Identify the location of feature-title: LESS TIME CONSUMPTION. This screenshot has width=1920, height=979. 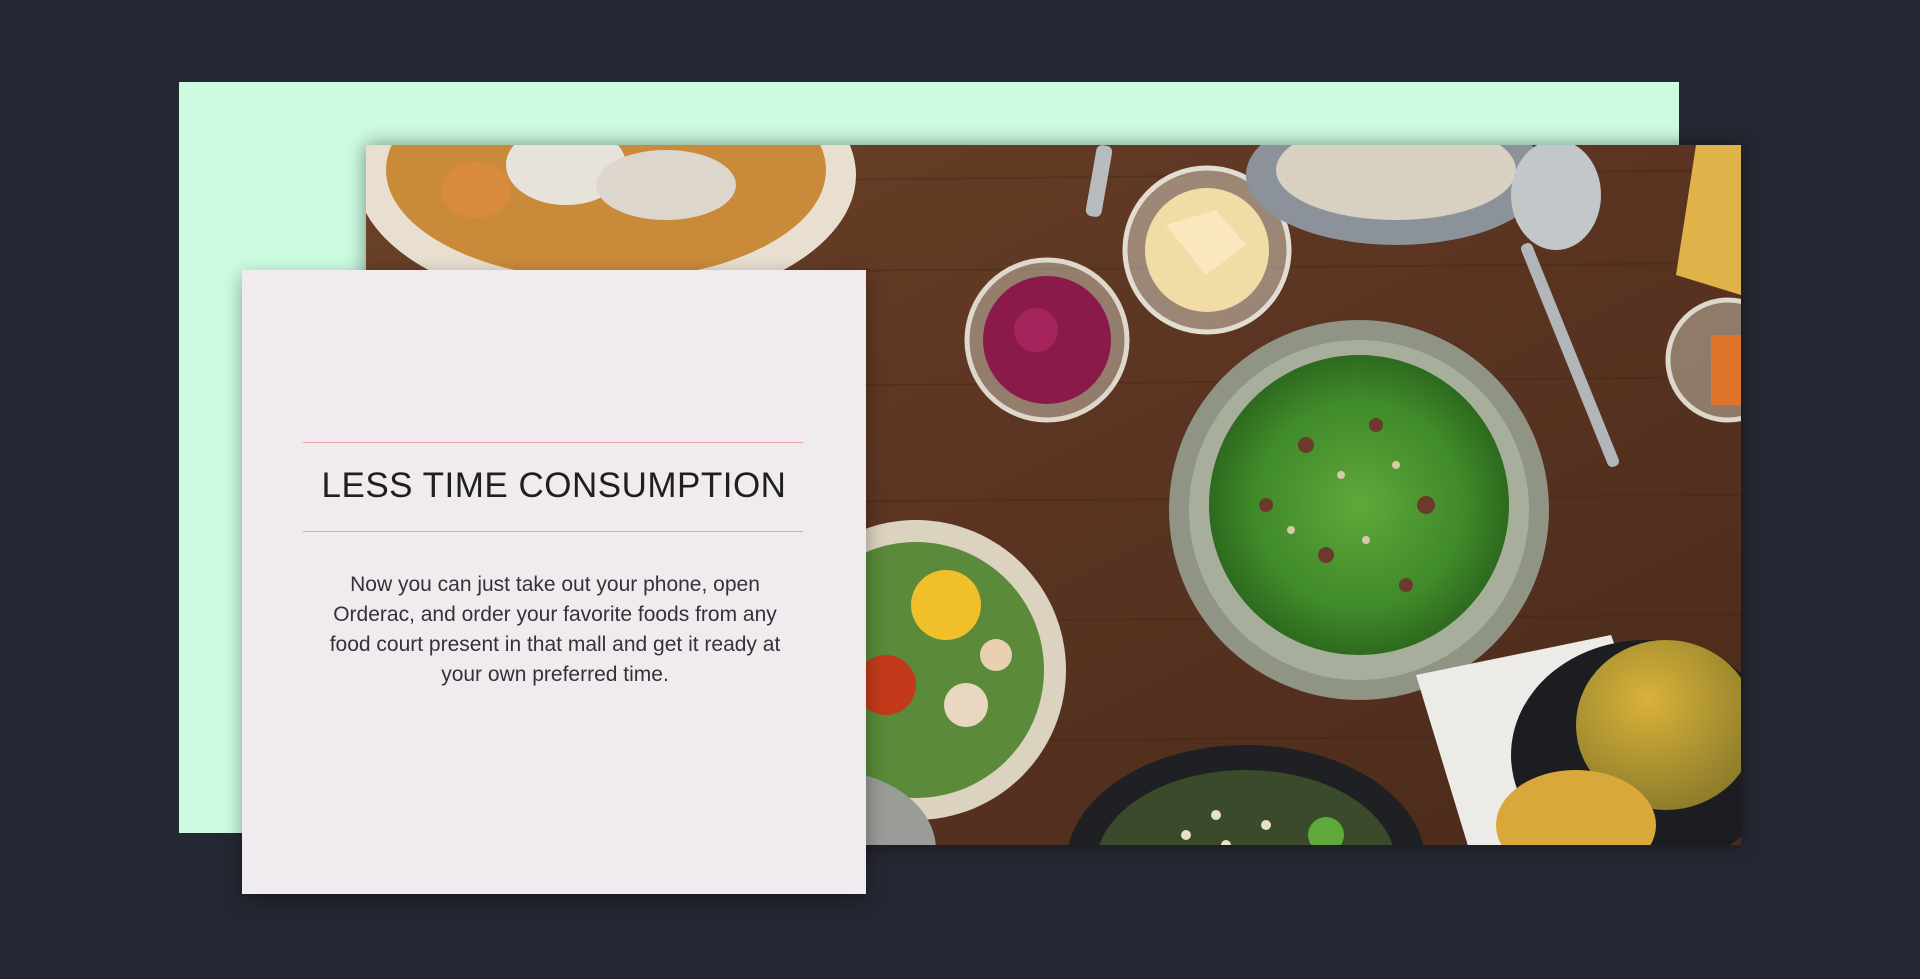
(554, 485).